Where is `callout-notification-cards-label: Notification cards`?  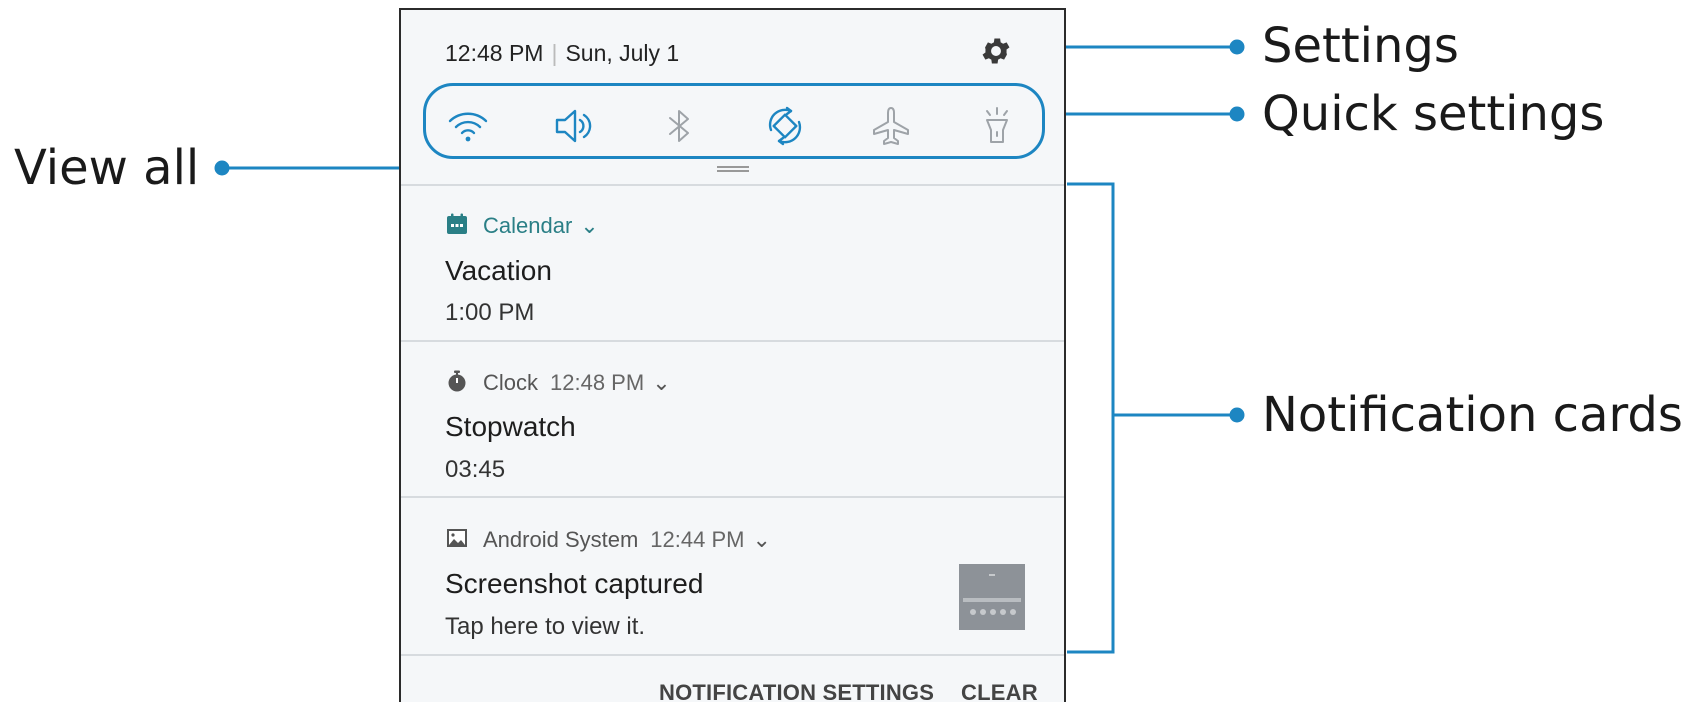
callout-notification-cards-label: Notification cards is located at coordinates (1472, 415).